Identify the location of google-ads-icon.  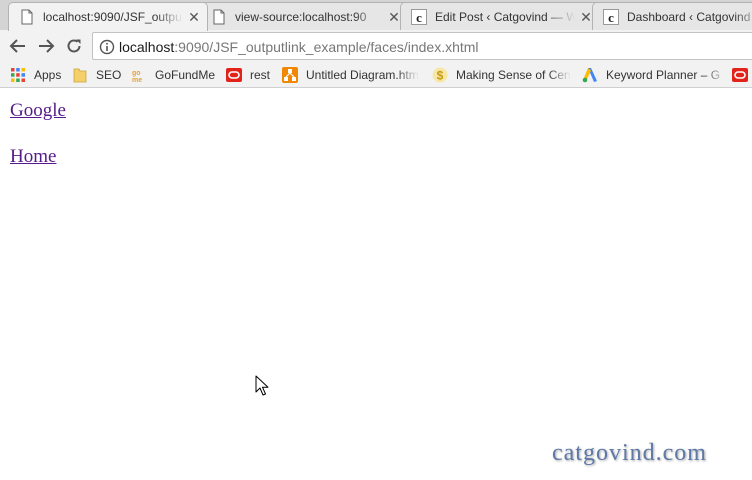
(589, 75).